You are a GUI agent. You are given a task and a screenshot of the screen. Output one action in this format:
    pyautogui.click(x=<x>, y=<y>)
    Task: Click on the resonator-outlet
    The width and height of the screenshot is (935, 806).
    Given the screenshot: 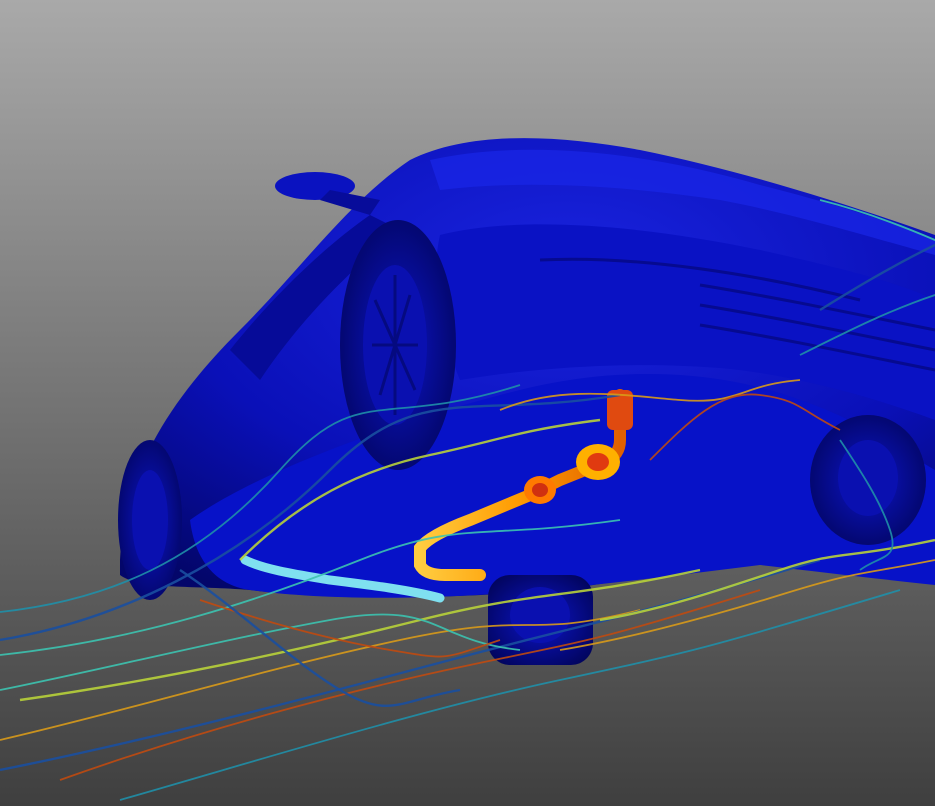 What is the action you would take?
    pyautogui.click(x=540, y=490)
    